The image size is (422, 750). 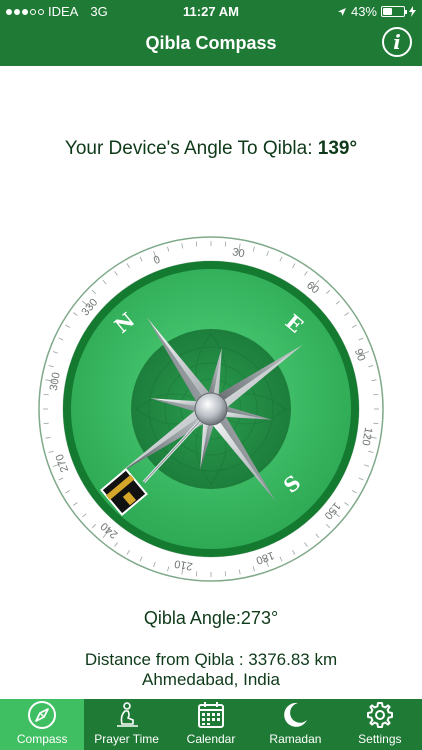 I want to click on gear-icon, so click(x=379, y=715).